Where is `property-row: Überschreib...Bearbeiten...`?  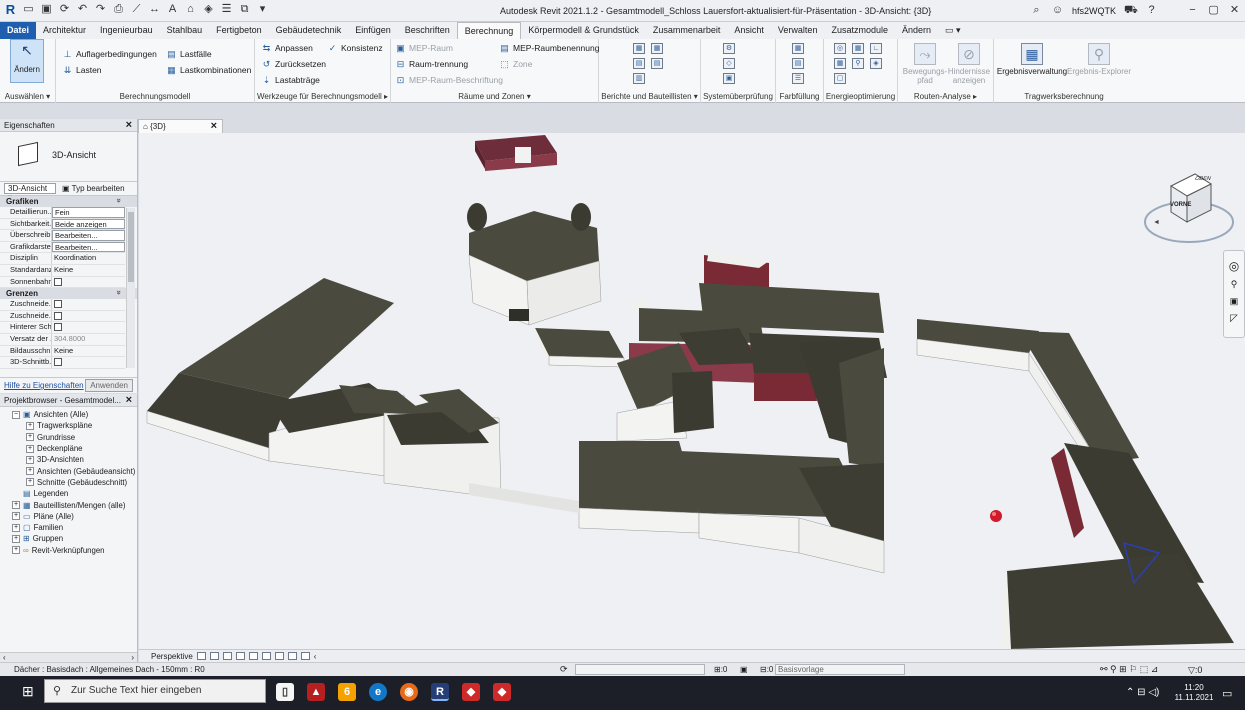
property-row: Überschreib...Bearbeiten... is located at coordinates (62, 236).